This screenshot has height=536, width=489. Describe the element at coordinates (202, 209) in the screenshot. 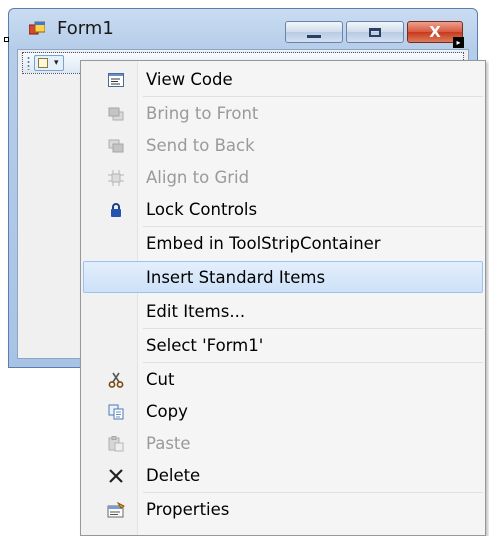

I see `menu-item-label: Lock Controls` at that location.